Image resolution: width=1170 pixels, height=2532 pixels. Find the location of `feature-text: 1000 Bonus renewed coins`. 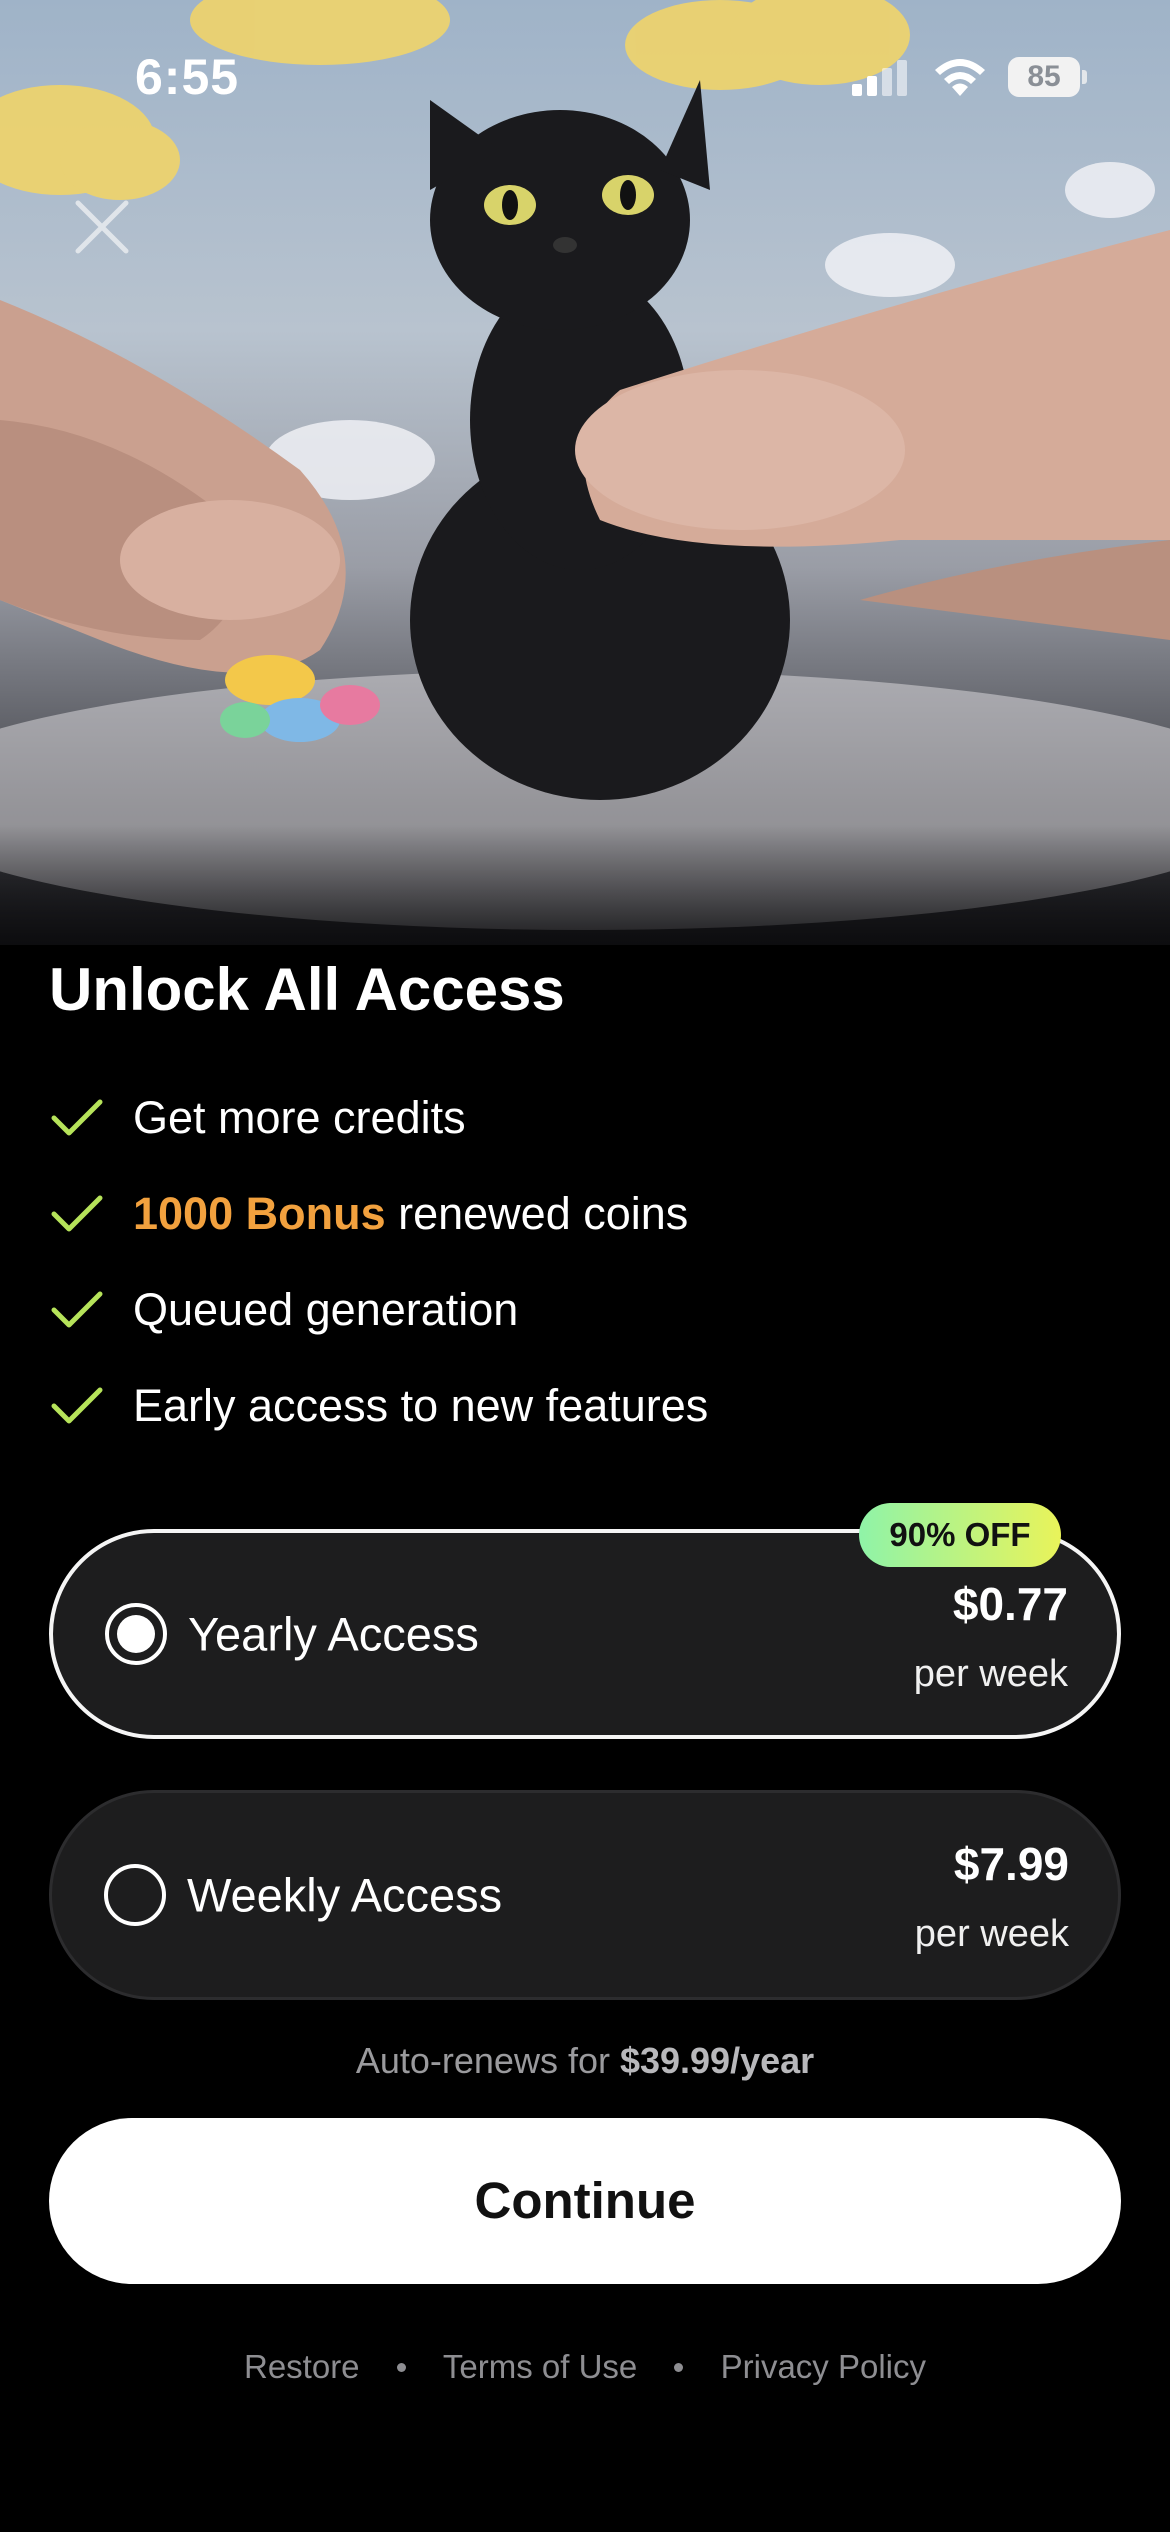

feature-text: 1000 Bonus renewed coins is located at coordinates (410, 1214).